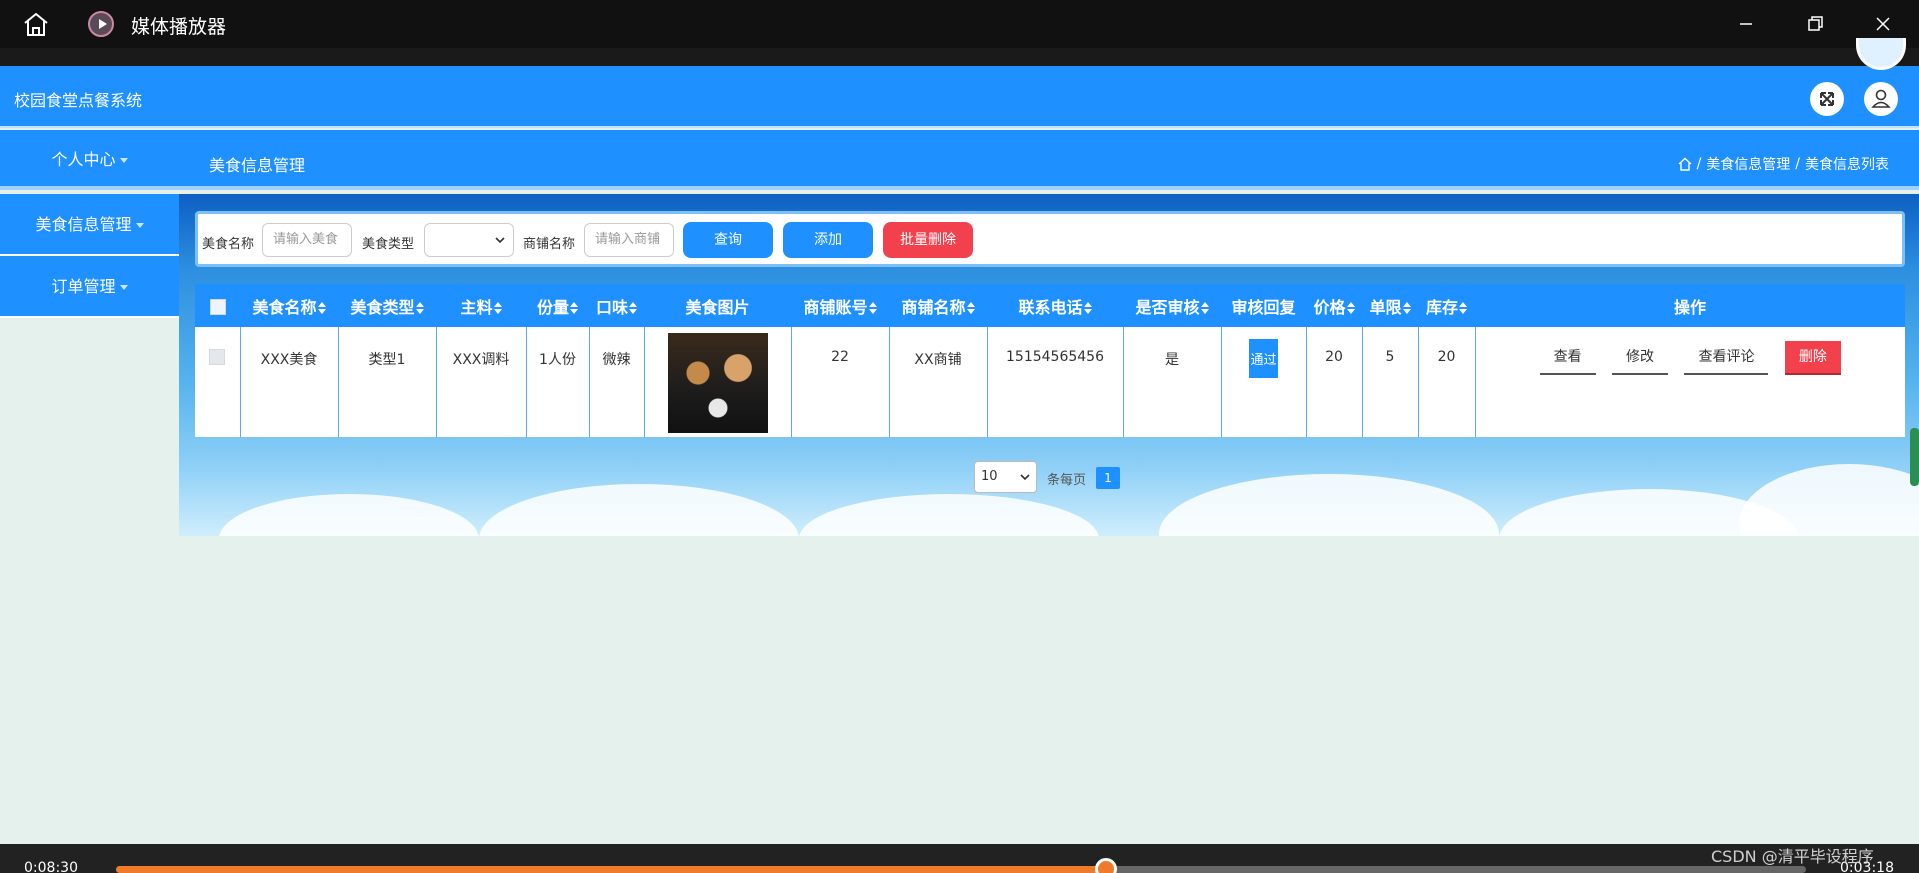  What do you see at coordinates (1334, 305) in the screenshot?
I see `column-header: 价格` at bounding box center [1334, 305].